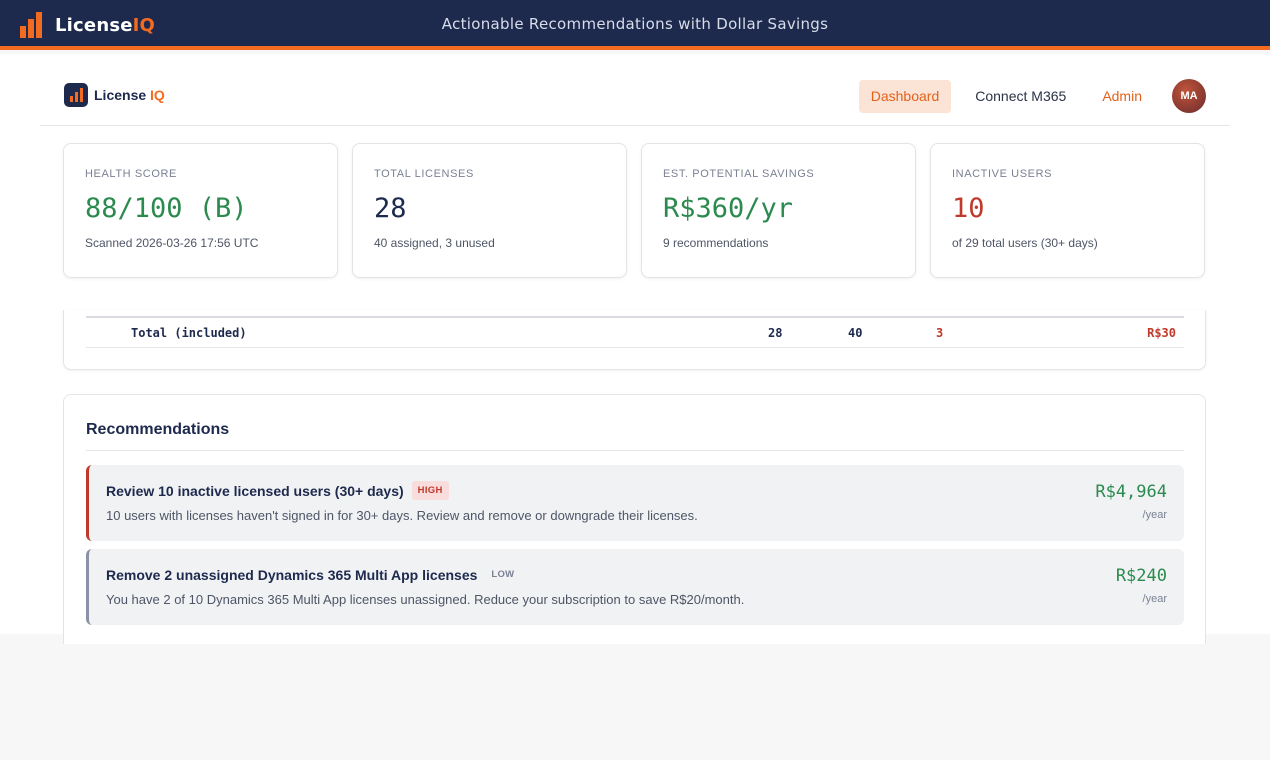 This screenshot has width=1270, height=760. I want to click on total-row-label: Total (included), so click(189, 333).